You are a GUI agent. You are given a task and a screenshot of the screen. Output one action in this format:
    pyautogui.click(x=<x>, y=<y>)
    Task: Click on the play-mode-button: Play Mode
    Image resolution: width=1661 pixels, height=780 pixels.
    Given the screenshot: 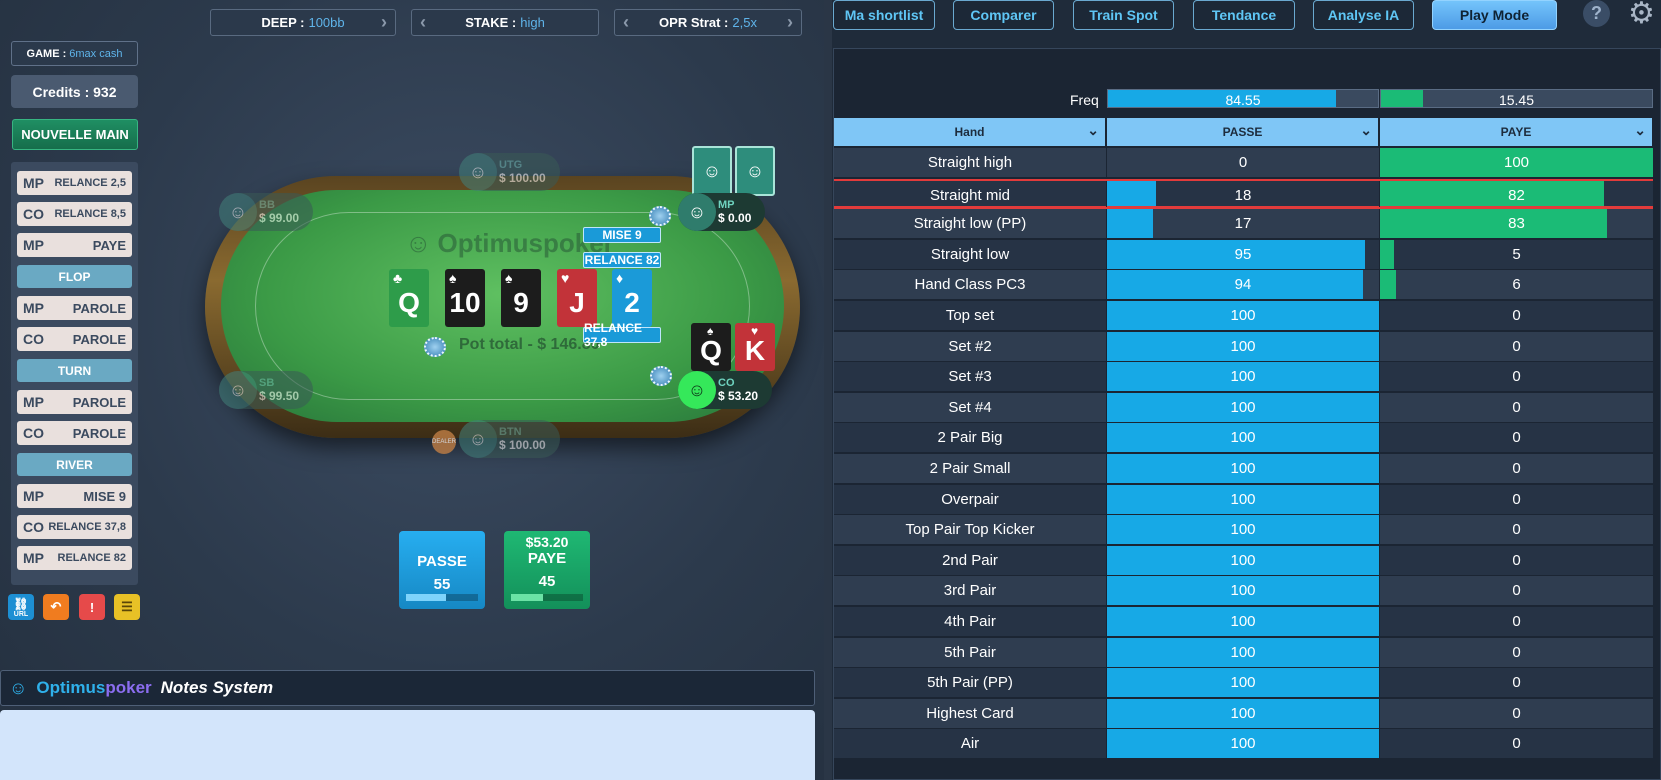 What is the action you would take?
    pyautogui.click(x=1494, y=15)
    